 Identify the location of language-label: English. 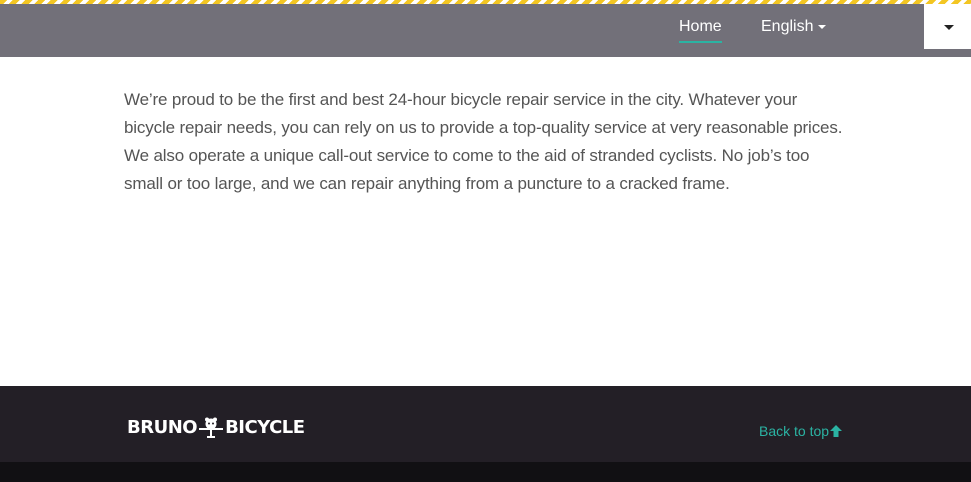
(787, 26).